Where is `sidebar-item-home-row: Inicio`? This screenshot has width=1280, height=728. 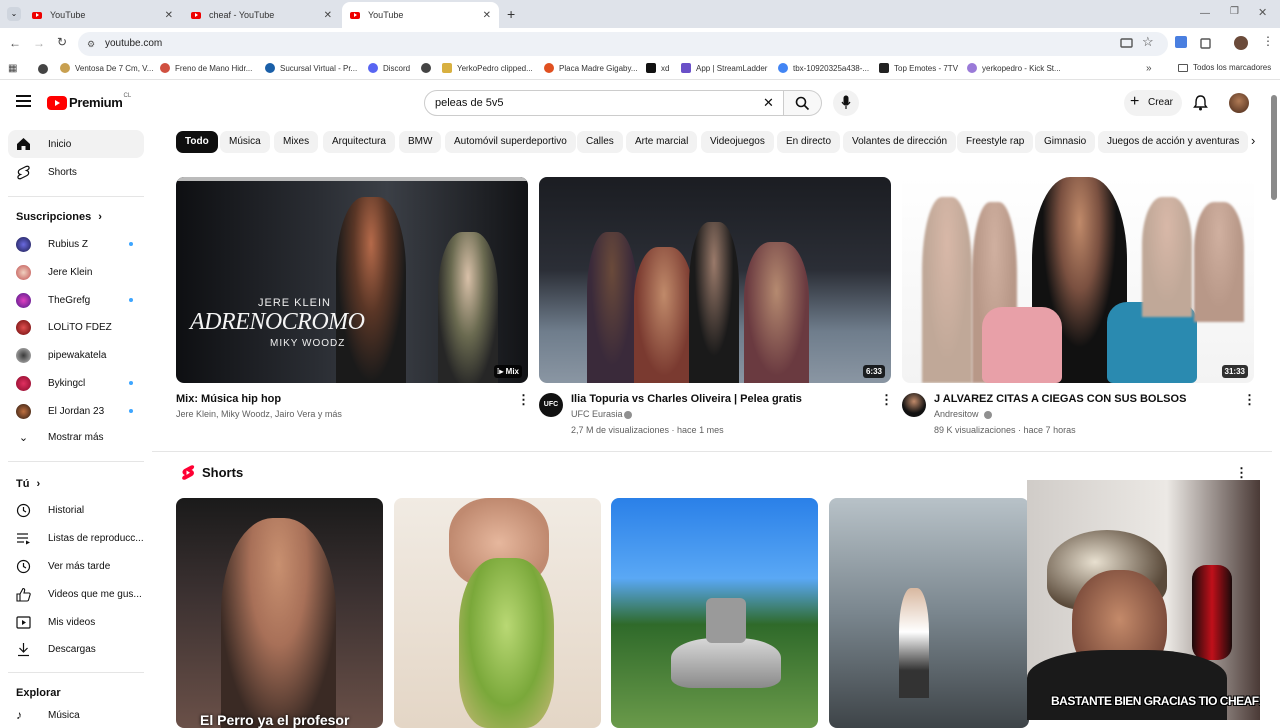
sidebar-item-home-row: Inicio is located at coordinates (43, 144).